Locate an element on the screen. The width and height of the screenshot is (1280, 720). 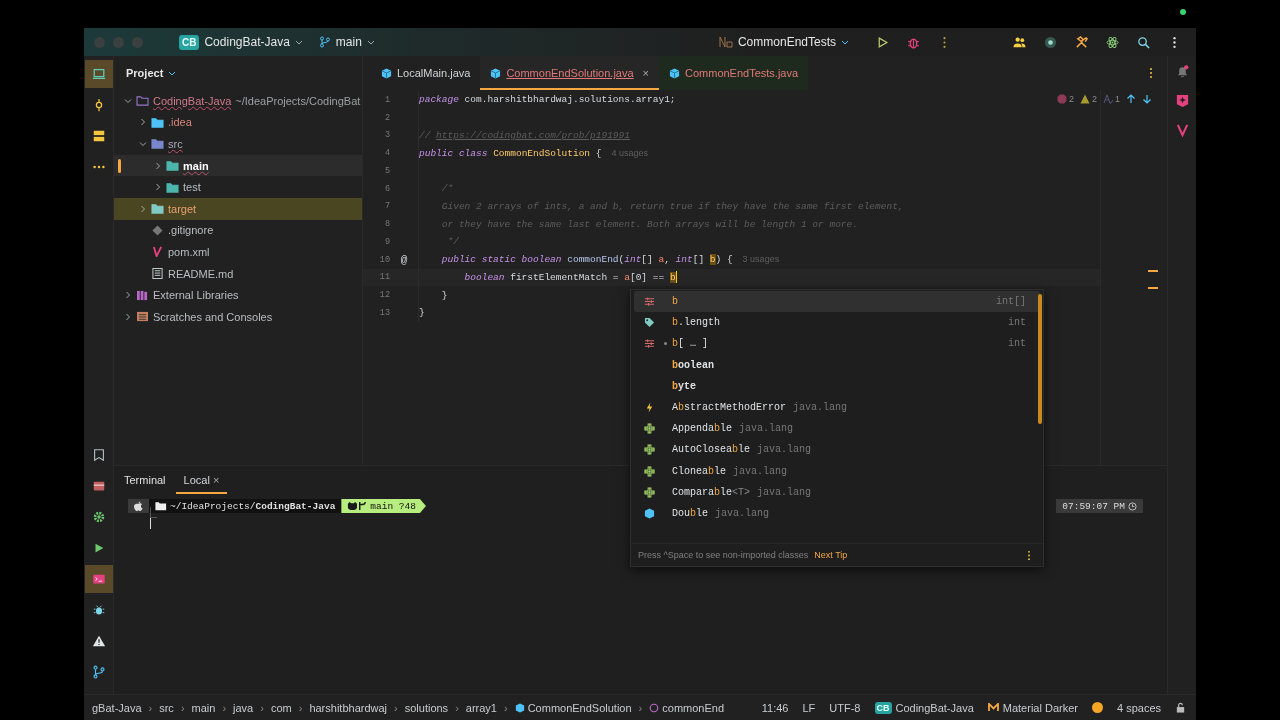
tab-label: CommonEndSolution.java is located at coordinates (570, 73).